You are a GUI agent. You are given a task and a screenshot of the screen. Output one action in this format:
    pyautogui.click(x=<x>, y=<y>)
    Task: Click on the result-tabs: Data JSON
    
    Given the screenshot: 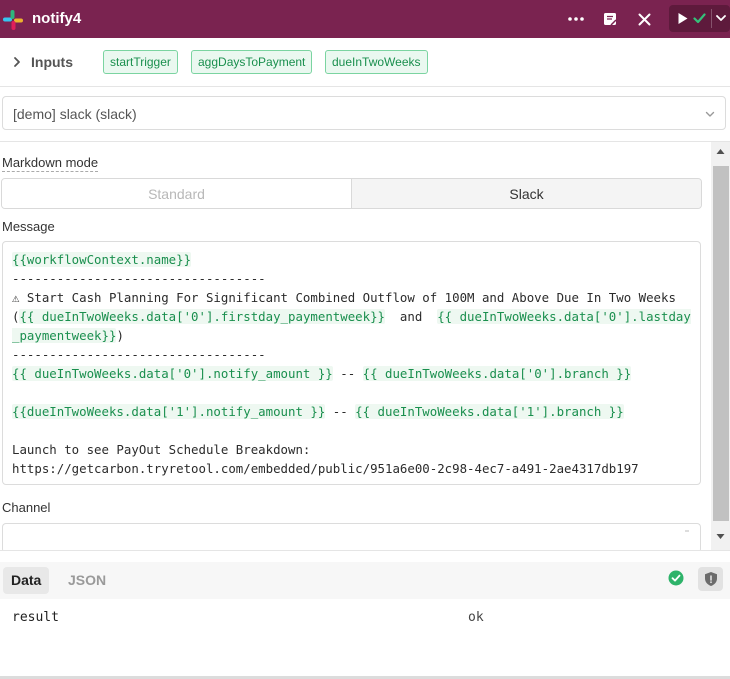 What is the action you would take?
    pyautogui.click(x=365, y=580)
    